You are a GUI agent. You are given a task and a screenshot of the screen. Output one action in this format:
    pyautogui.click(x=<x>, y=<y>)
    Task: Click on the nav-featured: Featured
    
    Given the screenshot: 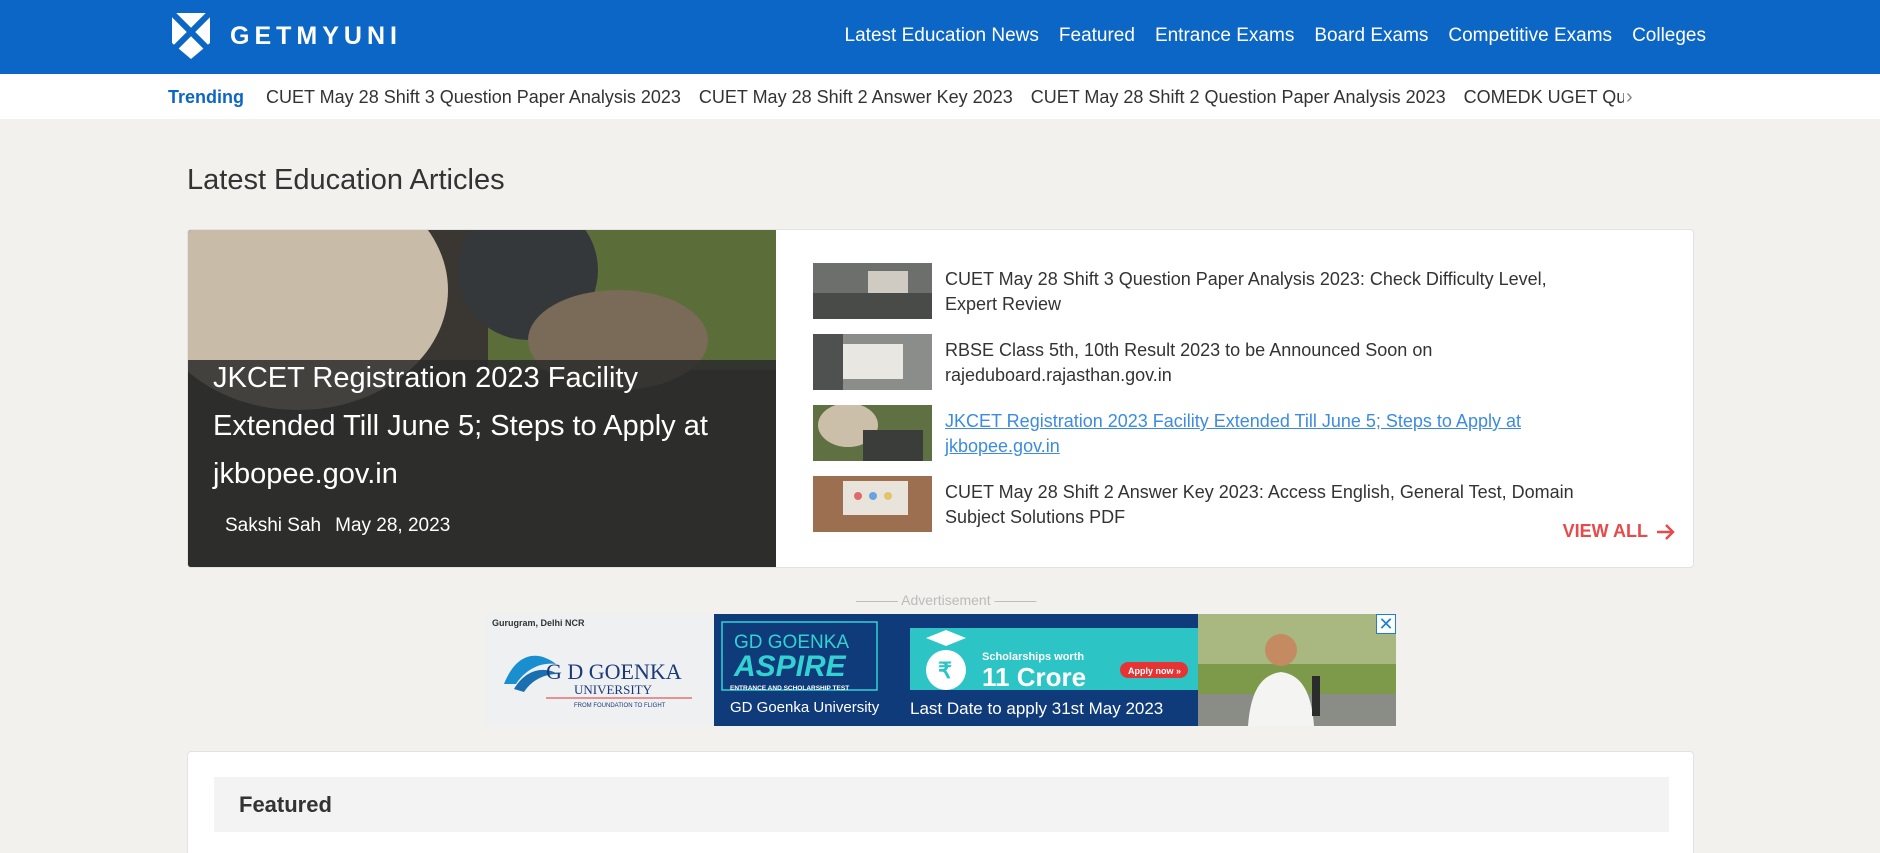 What is the action you would take?
    pyautogui.click(x=1097, y=36)
    